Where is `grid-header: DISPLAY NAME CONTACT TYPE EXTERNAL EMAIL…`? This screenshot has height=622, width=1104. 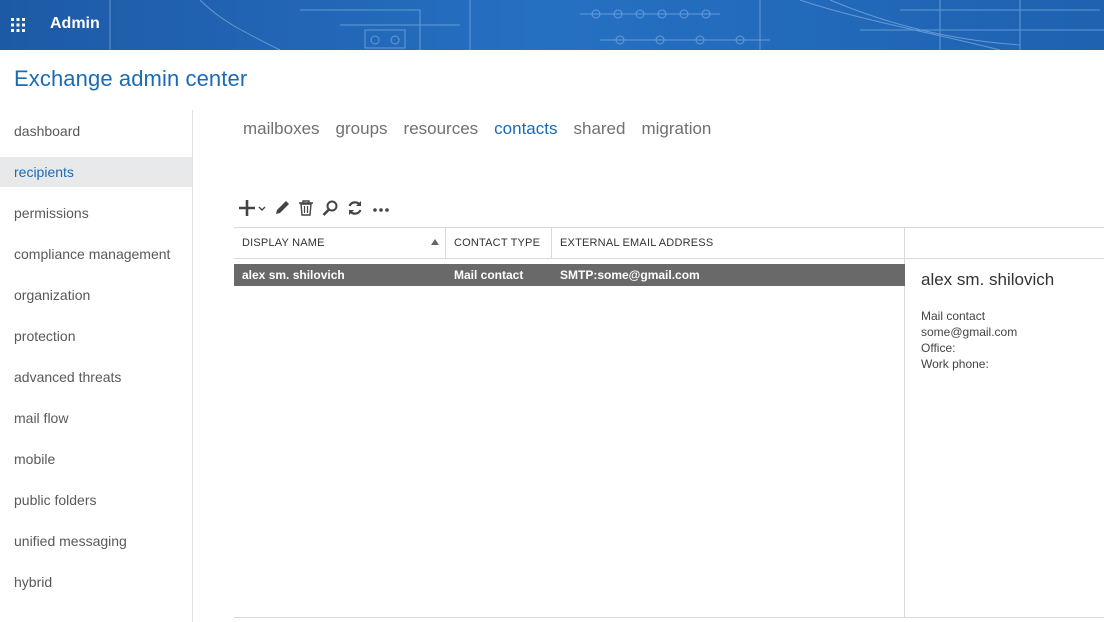 grid-header: DISPLAY NAME CONTACT TYPE EXTERNAL EMAIL… is located at coordinates (569, 243).